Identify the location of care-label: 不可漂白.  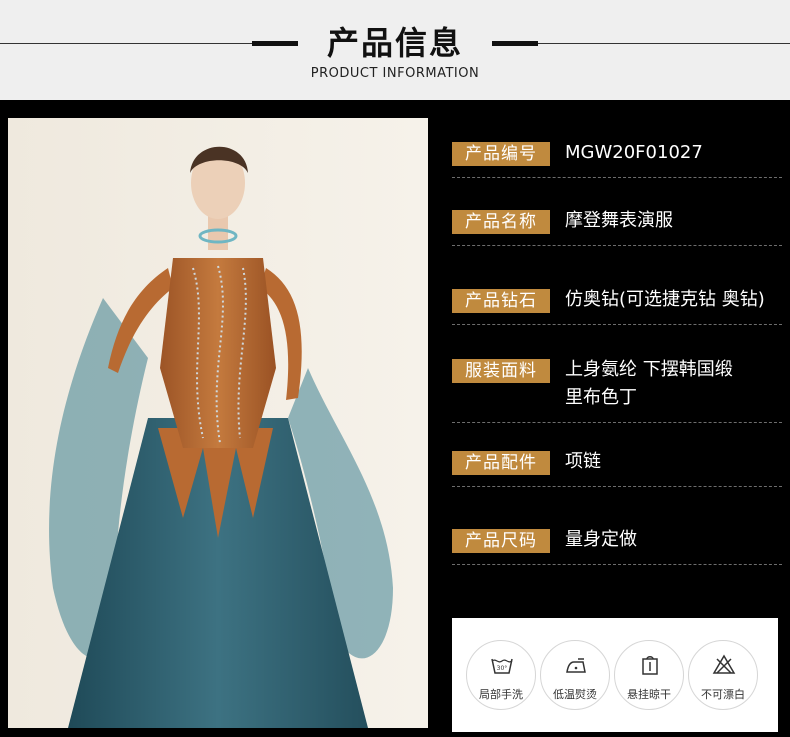
(723, 694).